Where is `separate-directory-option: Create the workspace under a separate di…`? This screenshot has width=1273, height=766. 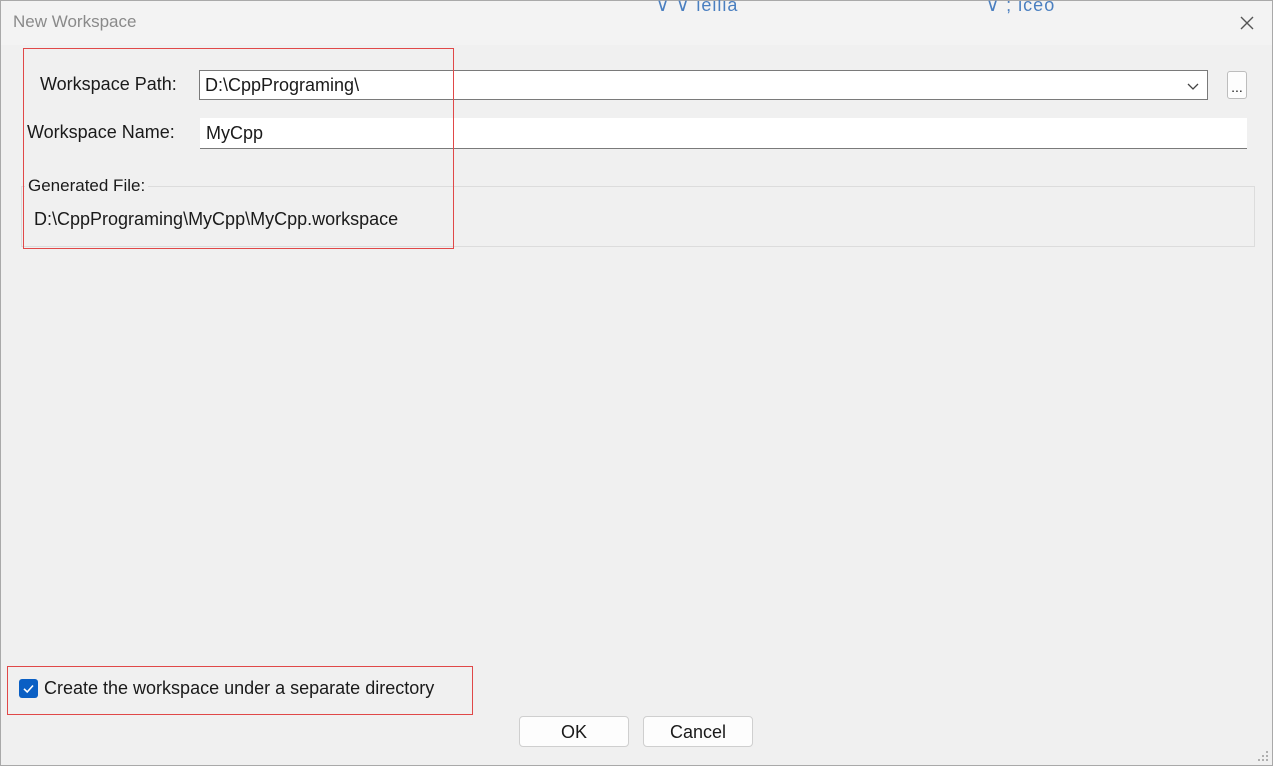
separate-directory-option: Create the workspace under a separate di… is located at coordinates (226, 688).